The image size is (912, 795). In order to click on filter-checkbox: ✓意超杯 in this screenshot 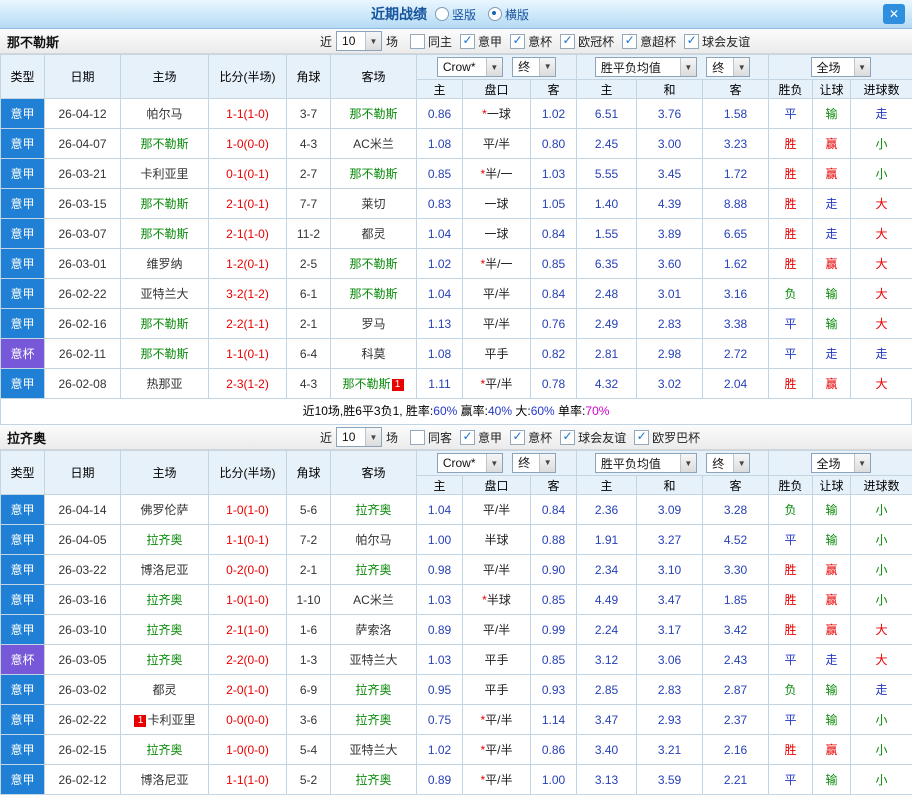, I will do `click(649, 41)`.